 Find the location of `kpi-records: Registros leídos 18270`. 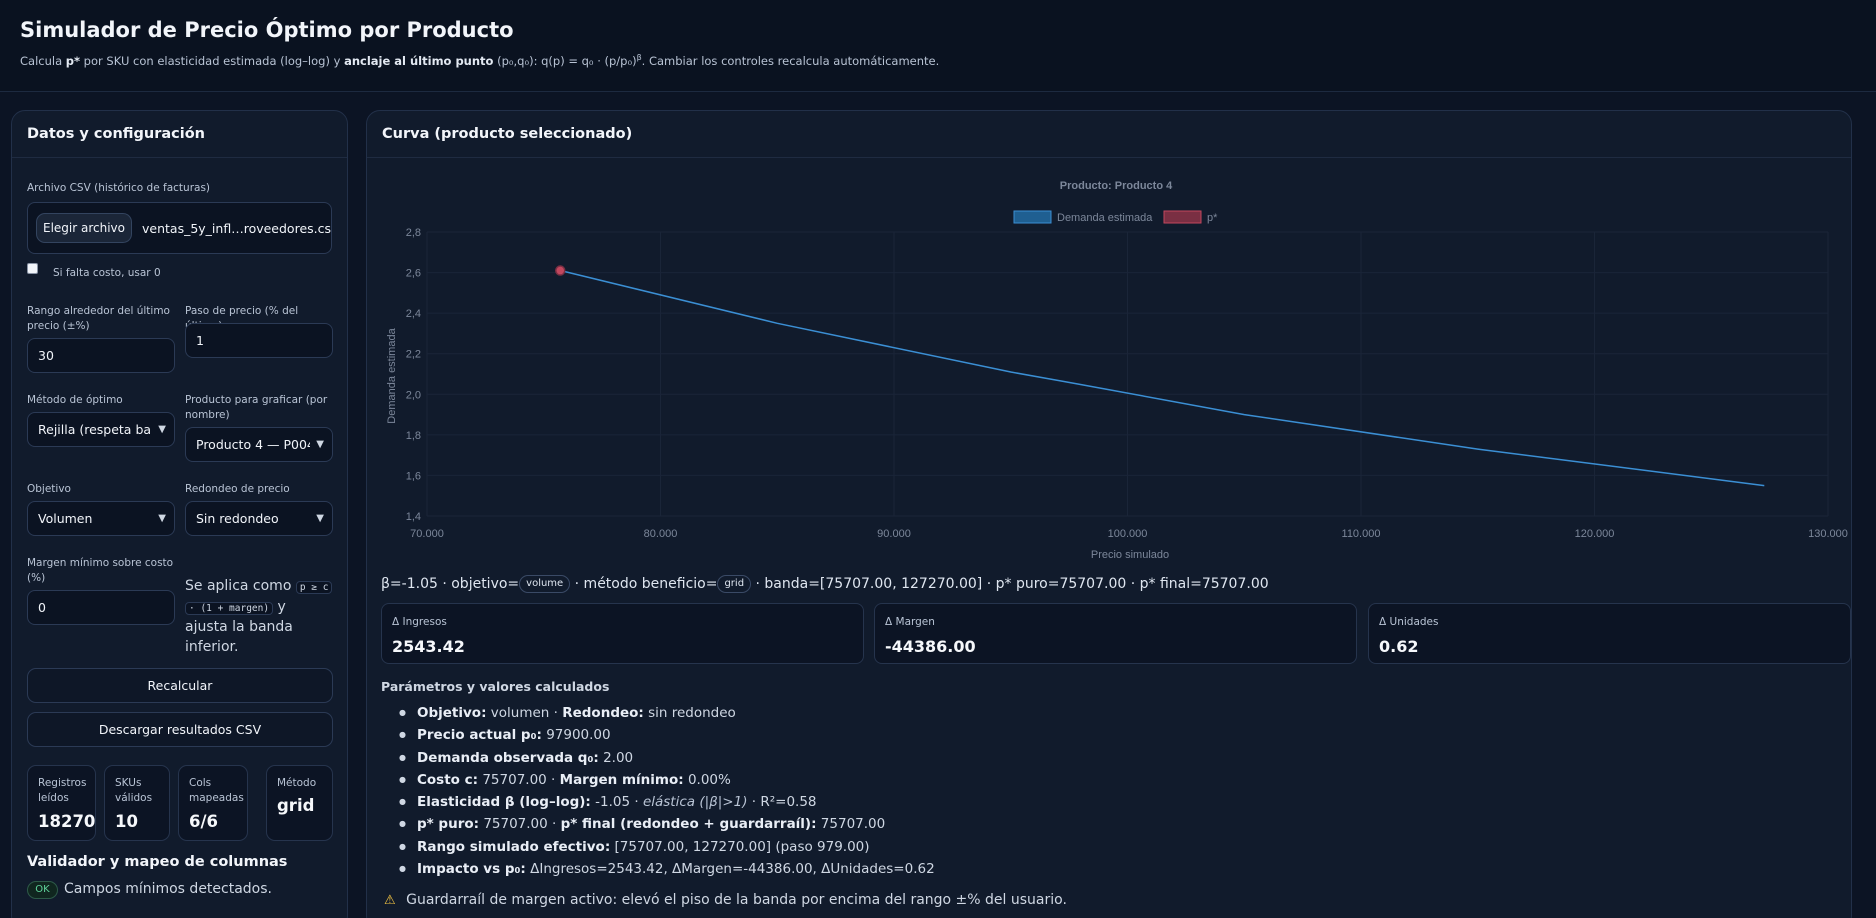

kpi-records: Registros leídos 18270 is located at coordinates (61, 803).